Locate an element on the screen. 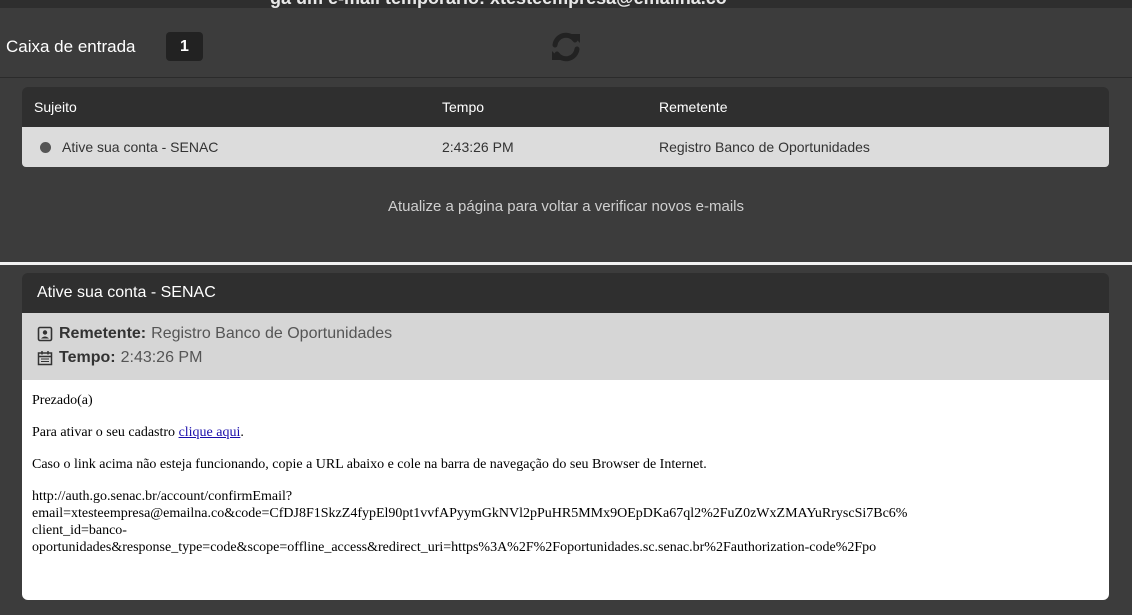 This screenshot has width=1132, height=615. inbox-title: Caixa de entrada is located at coordinates (71, 46).